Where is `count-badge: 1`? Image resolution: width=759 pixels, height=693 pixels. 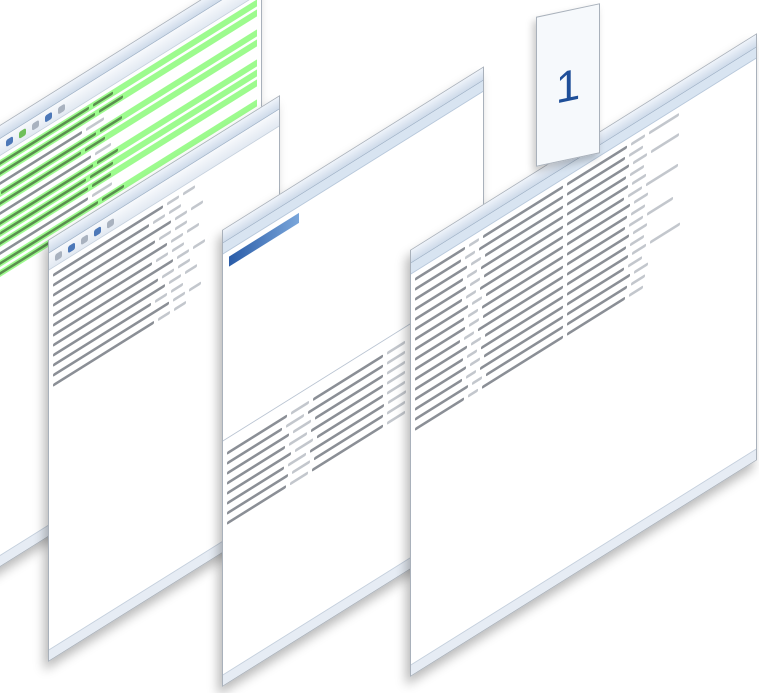 count-badge: 1 is located at coordinates (568, 85).